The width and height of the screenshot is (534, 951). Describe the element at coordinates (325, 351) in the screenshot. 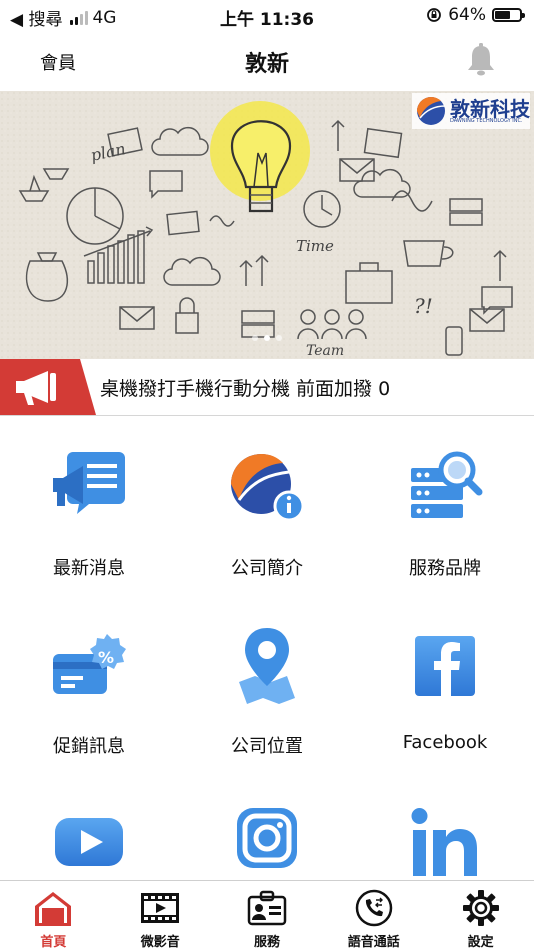

I see `svg-text: Team` at that location.